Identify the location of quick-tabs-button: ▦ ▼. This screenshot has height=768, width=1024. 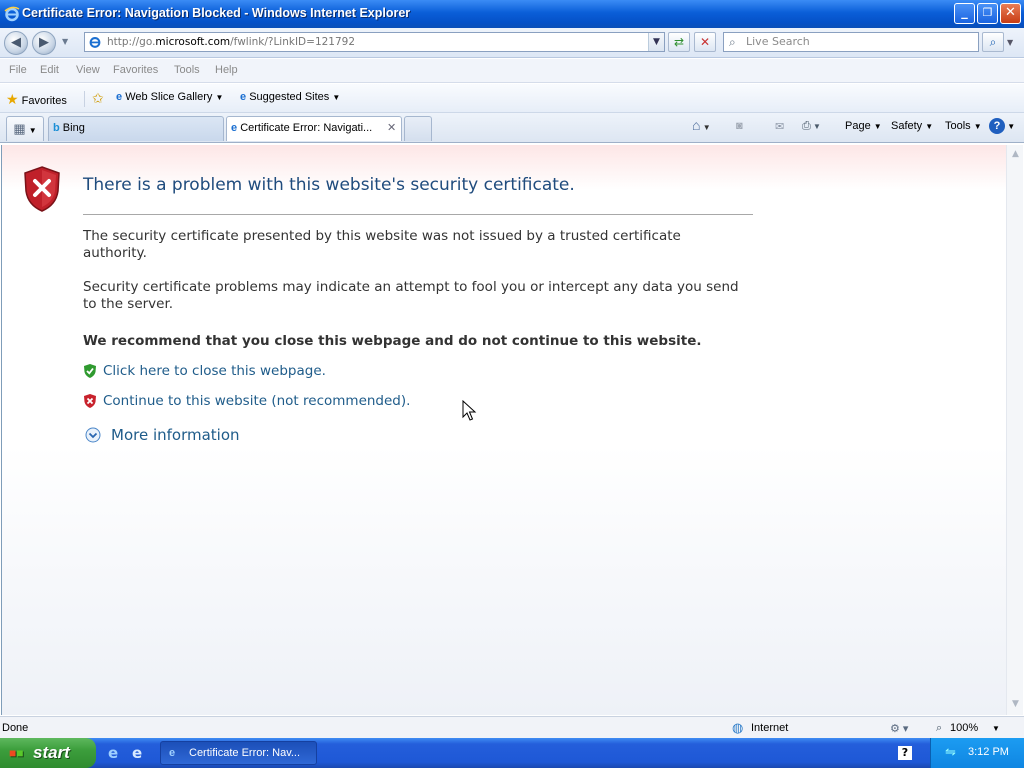
(25, 128).